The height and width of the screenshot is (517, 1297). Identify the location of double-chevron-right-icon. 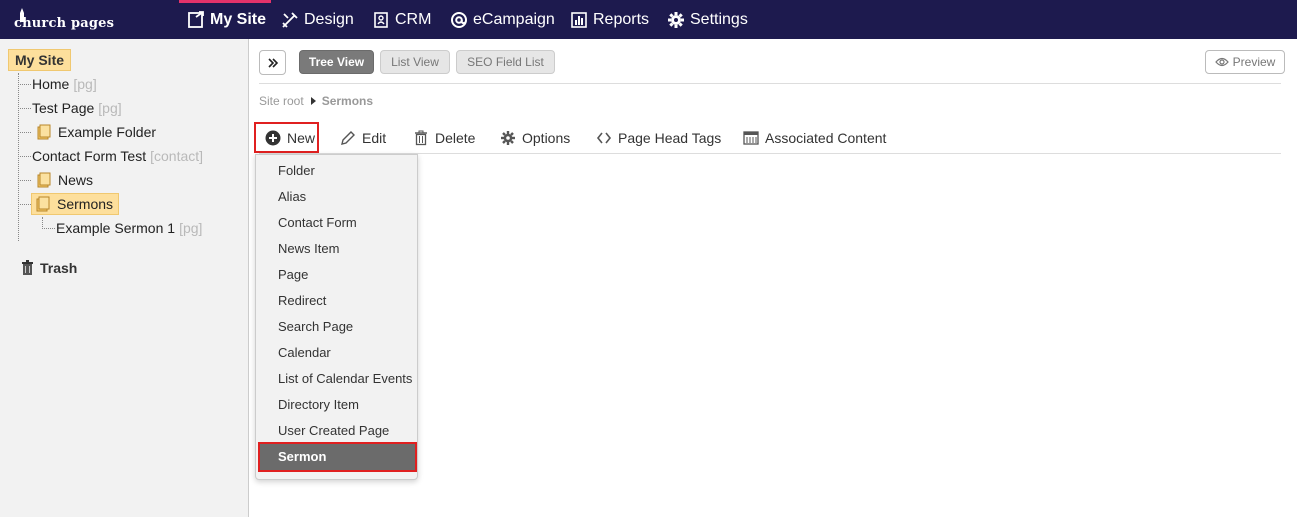
(272, 62).